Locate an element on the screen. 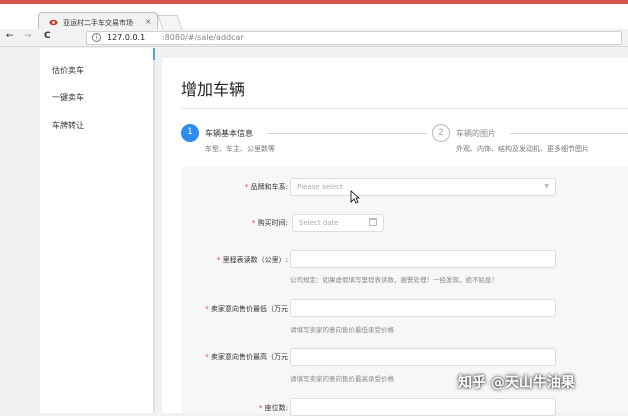 This screenshot has width=628, height=416. address-bar: i 127.0.0.1 :8080/#/sale/addcar is located at coordinates (354, 38).